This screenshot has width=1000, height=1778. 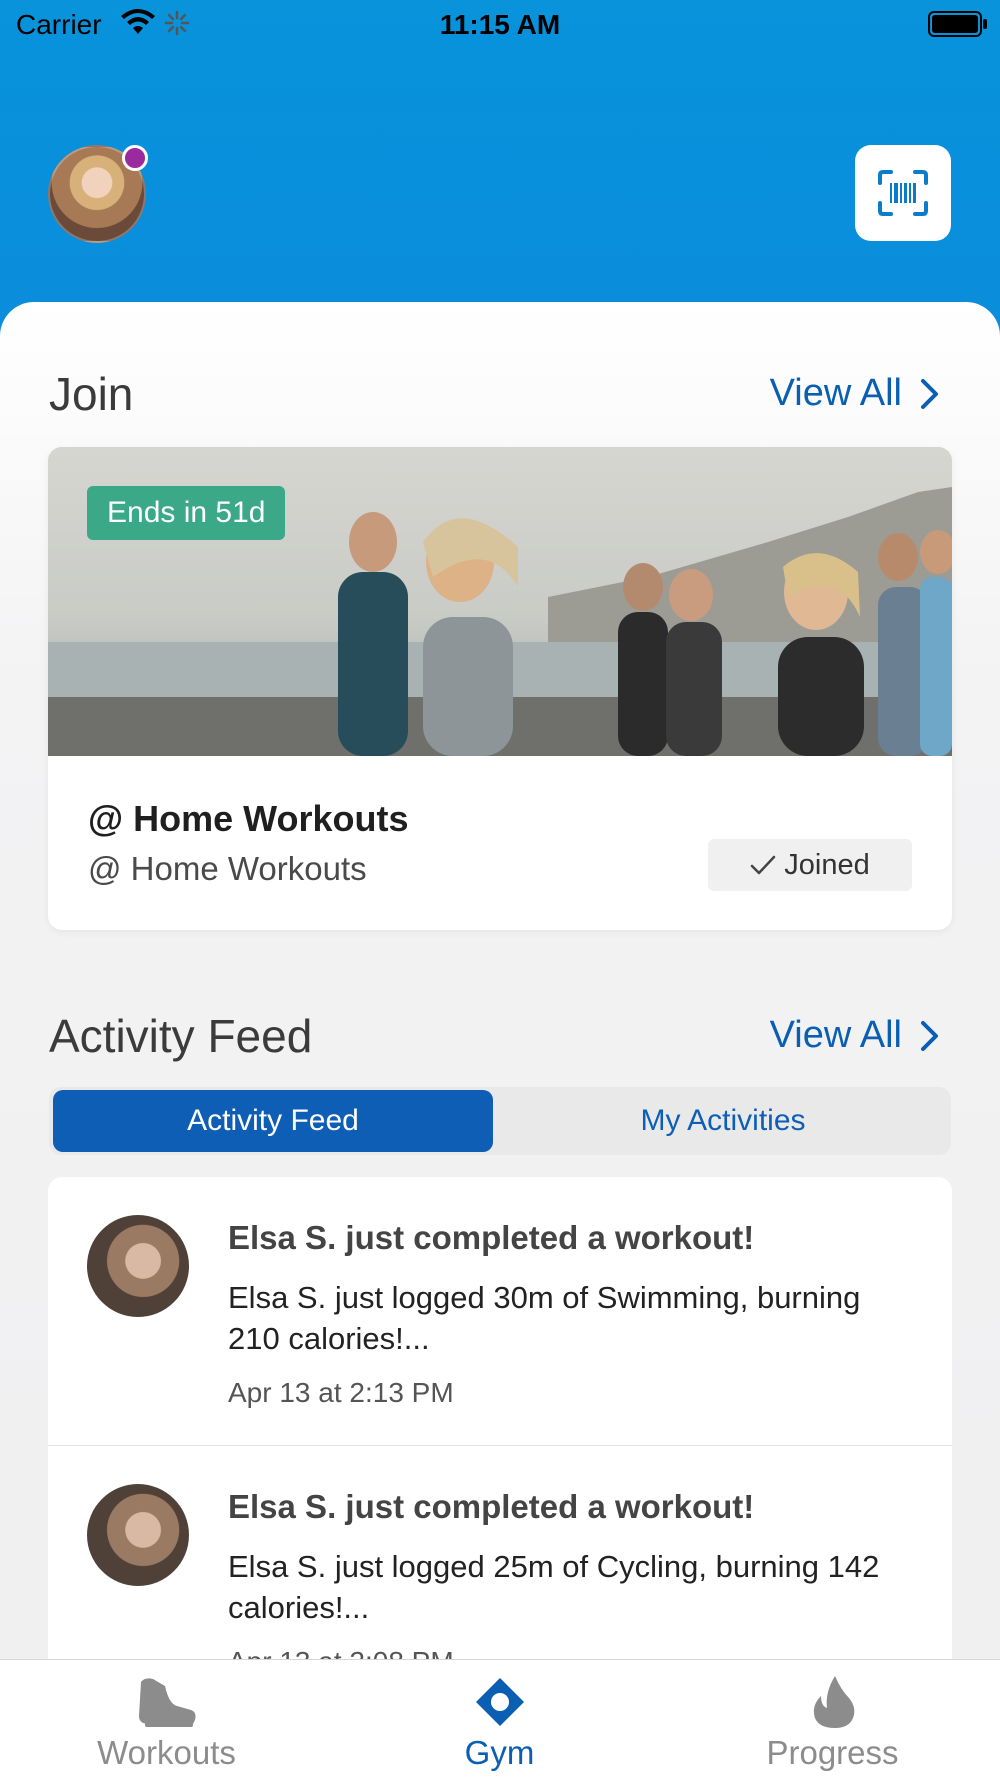 I want to click on scan-button, so click(x=903, y=193).